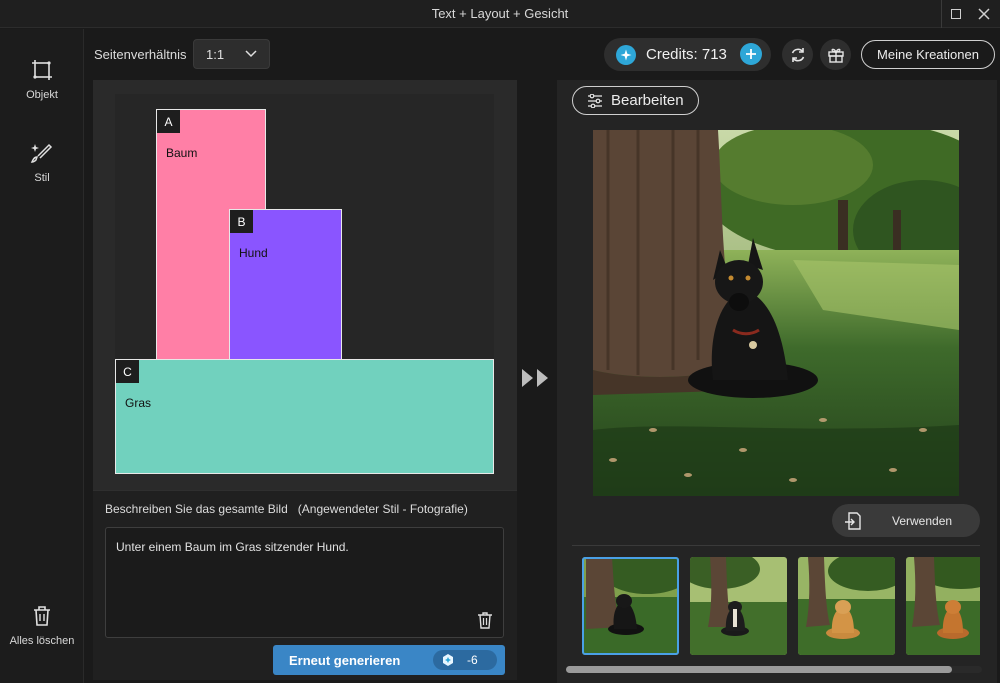 The image size is (1000, 683). Describe the element at coordinates (759, 669) in the screenshot. I see `thumbnail-scrollbar-thumb` at that location.